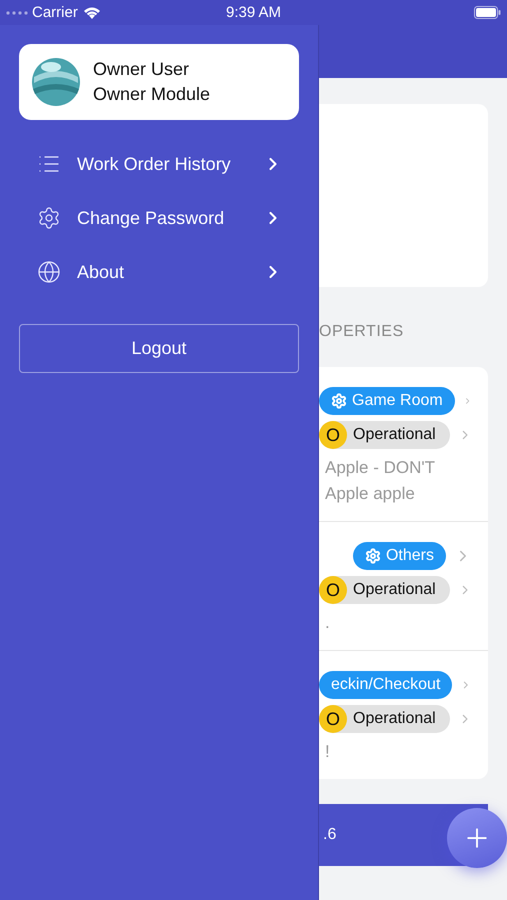  What do you see at coordinates (151, 94) in the screenshot?
I see `user-module: Owner Module` at bounding box center [151, 94].